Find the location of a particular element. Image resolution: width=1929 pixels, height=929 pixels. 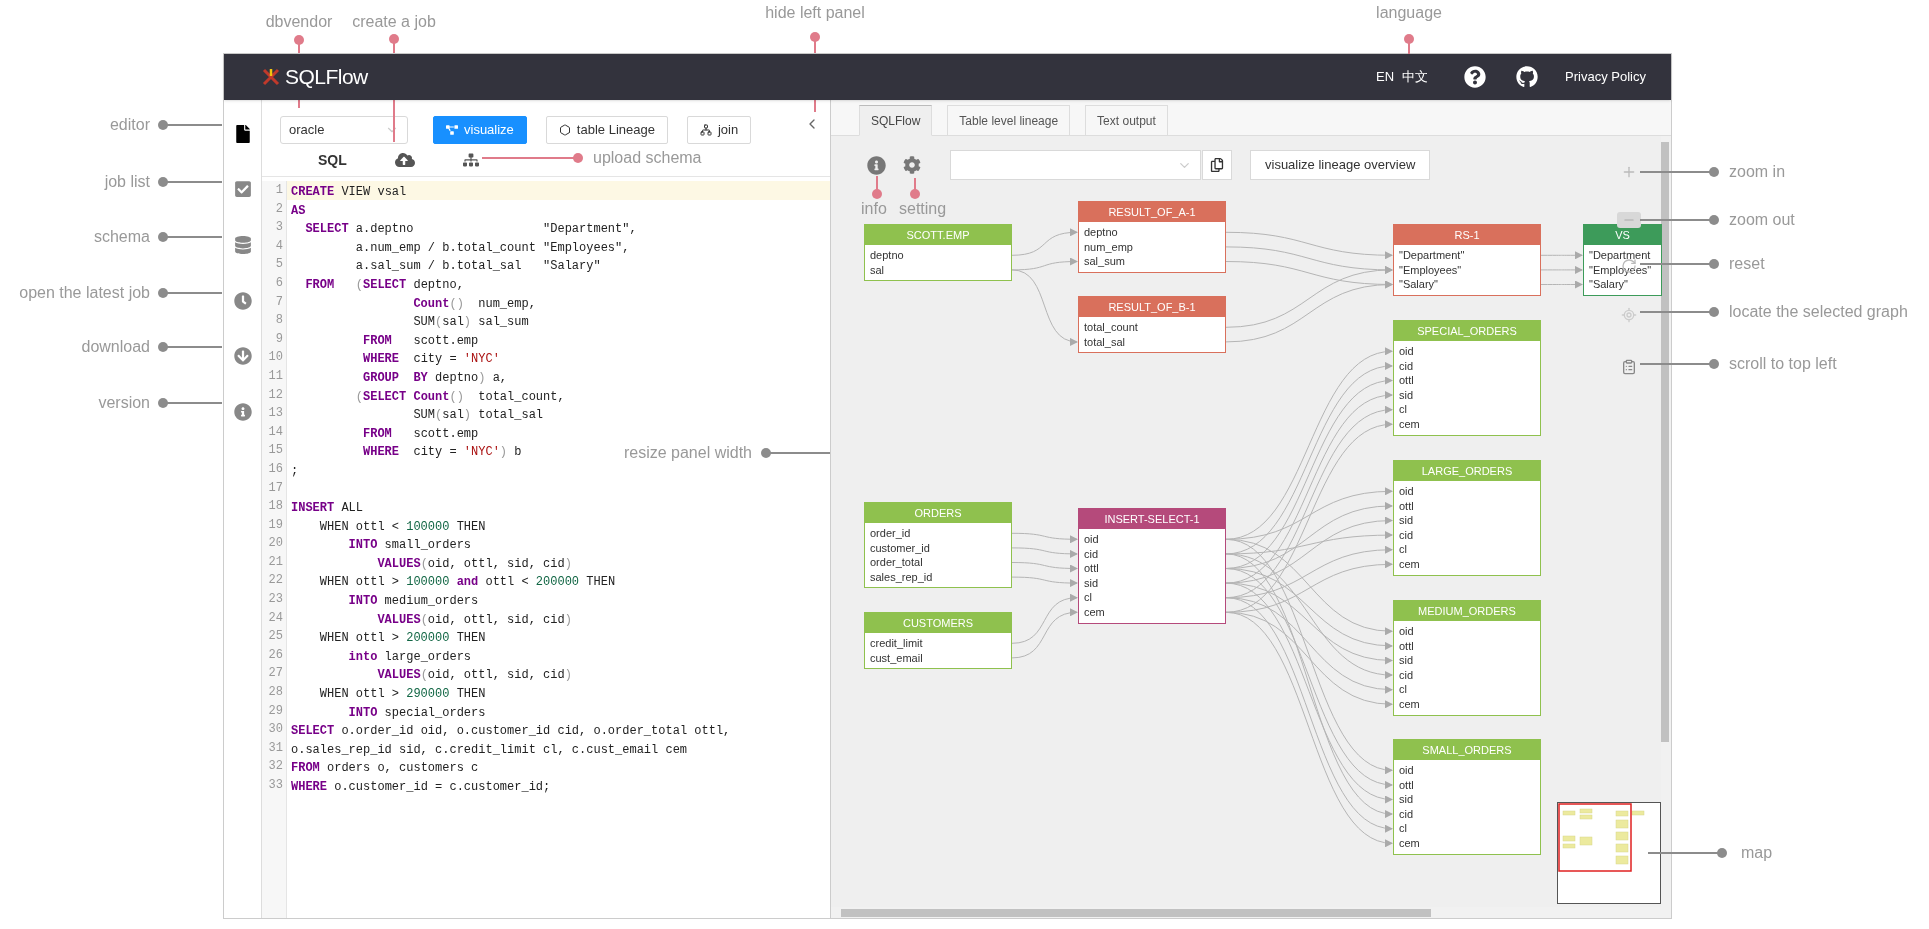

line-number: 12 is located at coordinates (275, 395).